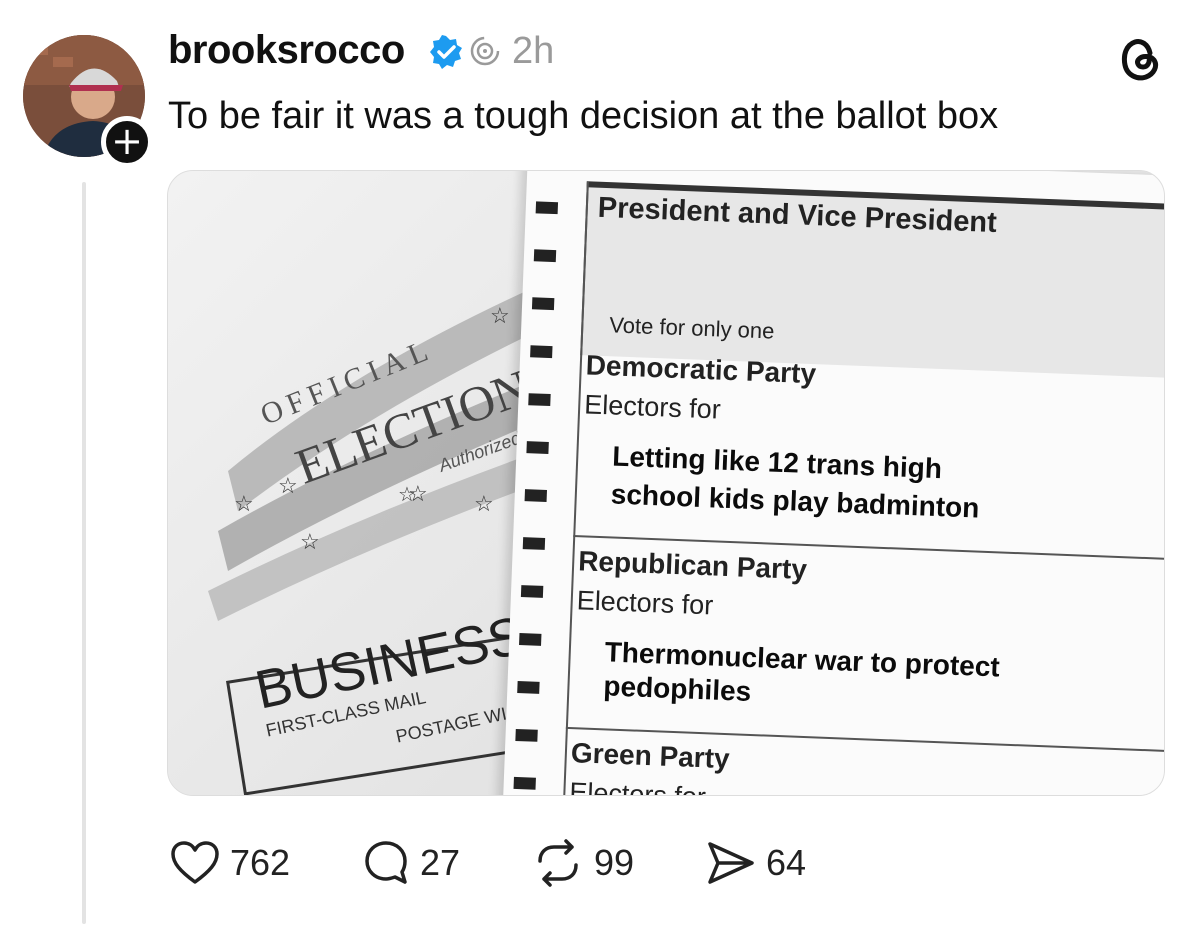  I want to click on send-icon, so click(731, 863).